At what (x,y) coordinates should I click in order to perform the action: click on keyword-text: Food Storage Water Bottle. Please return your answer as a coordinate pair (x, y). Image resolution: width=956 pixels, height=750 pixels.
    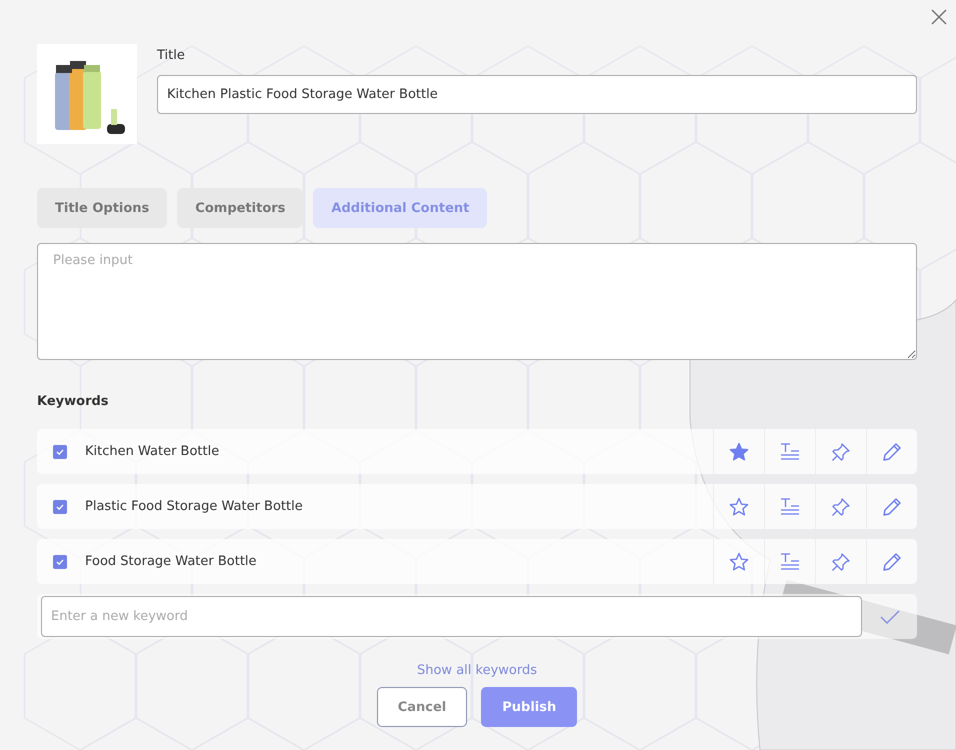
    Looking at the image, I should click on (171, 561).